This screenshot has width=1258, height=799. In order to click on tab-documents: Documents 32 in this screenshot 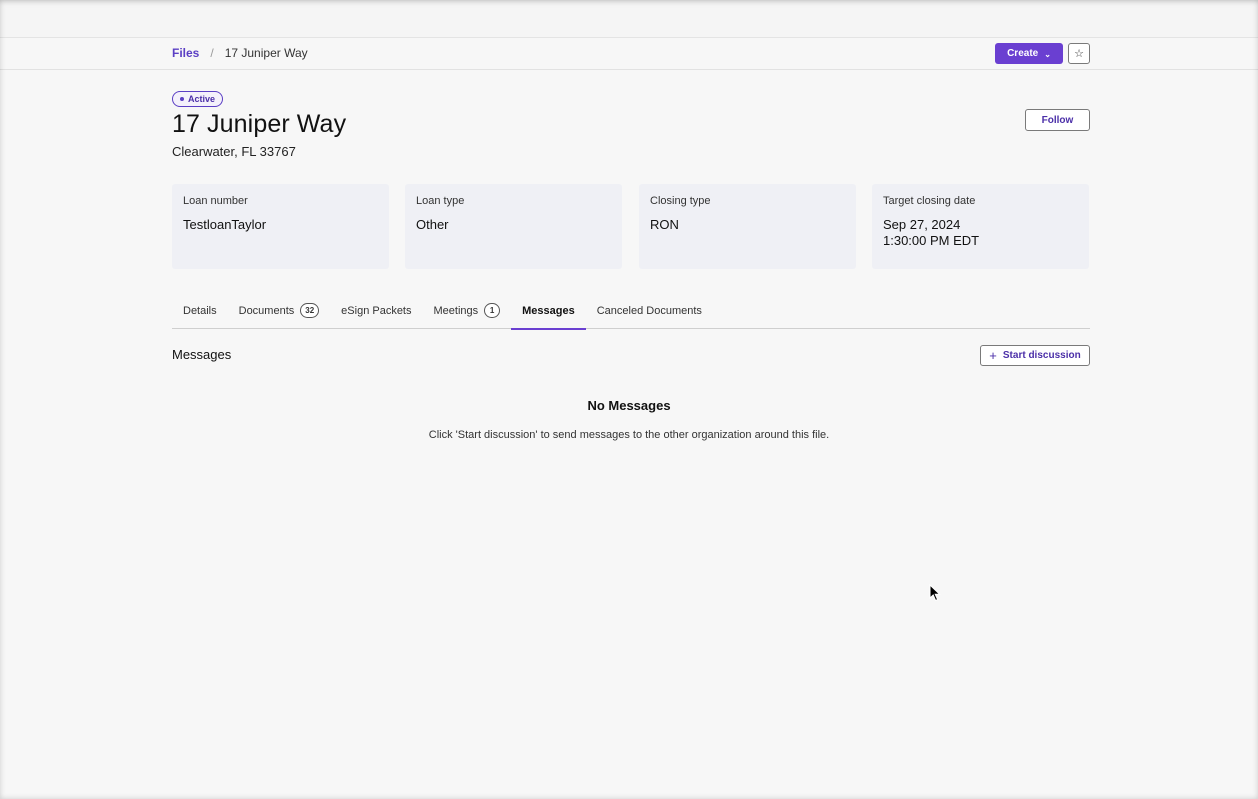, I will do `click(279, 310)`.